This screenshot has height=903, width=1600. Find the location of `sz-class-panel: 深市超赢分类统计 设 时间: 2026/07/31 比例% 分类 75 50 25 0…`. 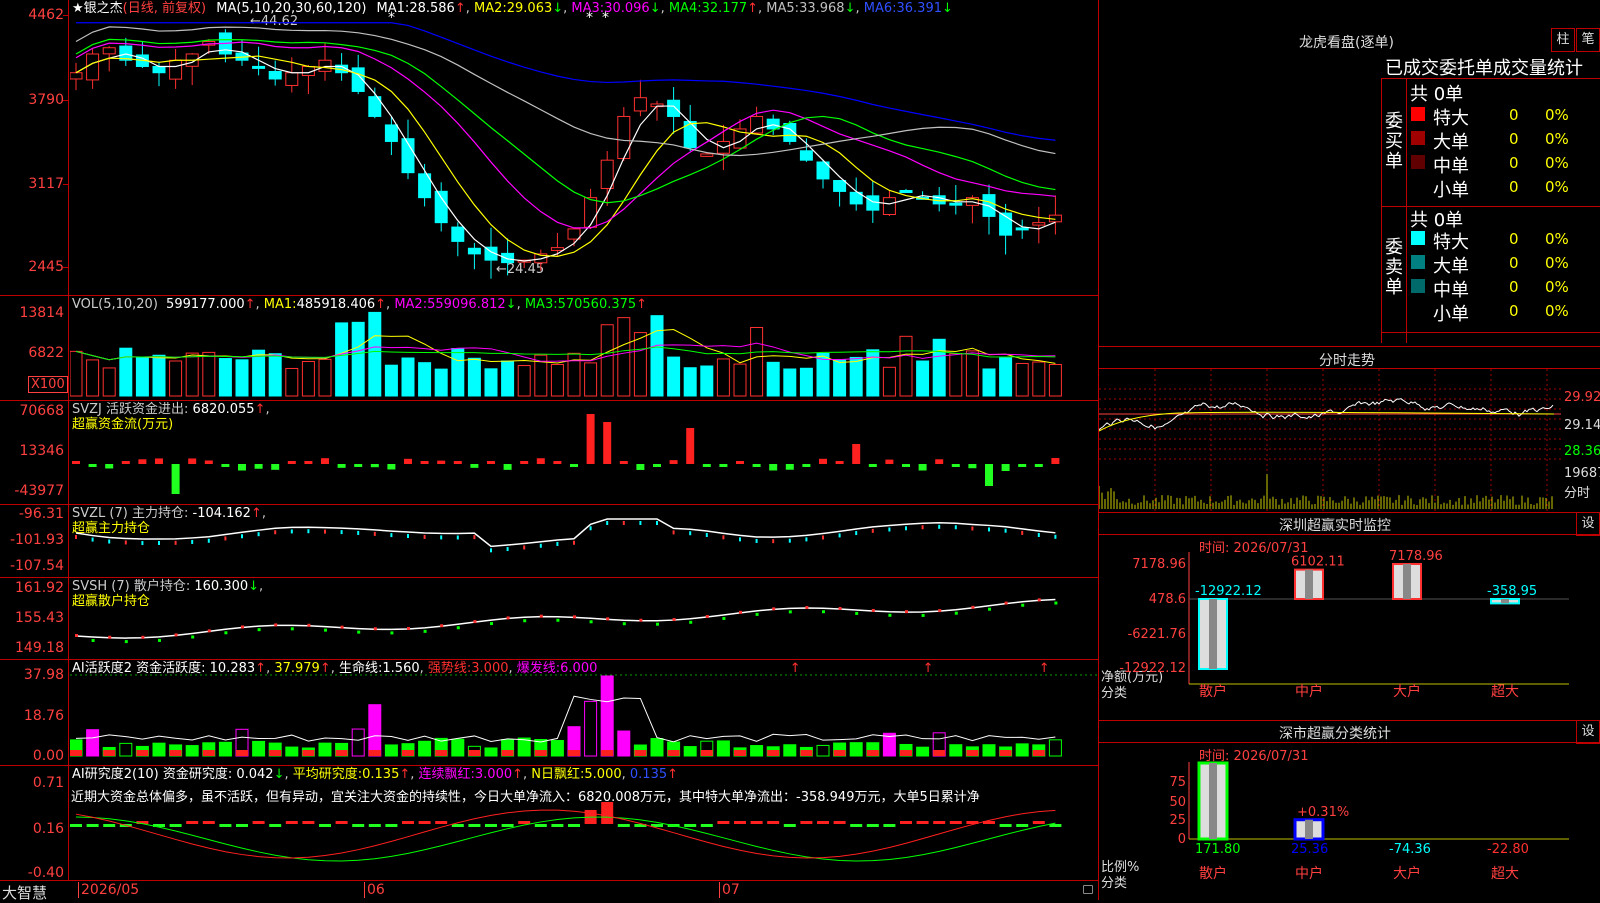

sz-class-panel: 深市超赢分类统计 设 时间: 2026/07/31 比例% 分类 75 50 25 0… is located at coordinates (1349, 810).